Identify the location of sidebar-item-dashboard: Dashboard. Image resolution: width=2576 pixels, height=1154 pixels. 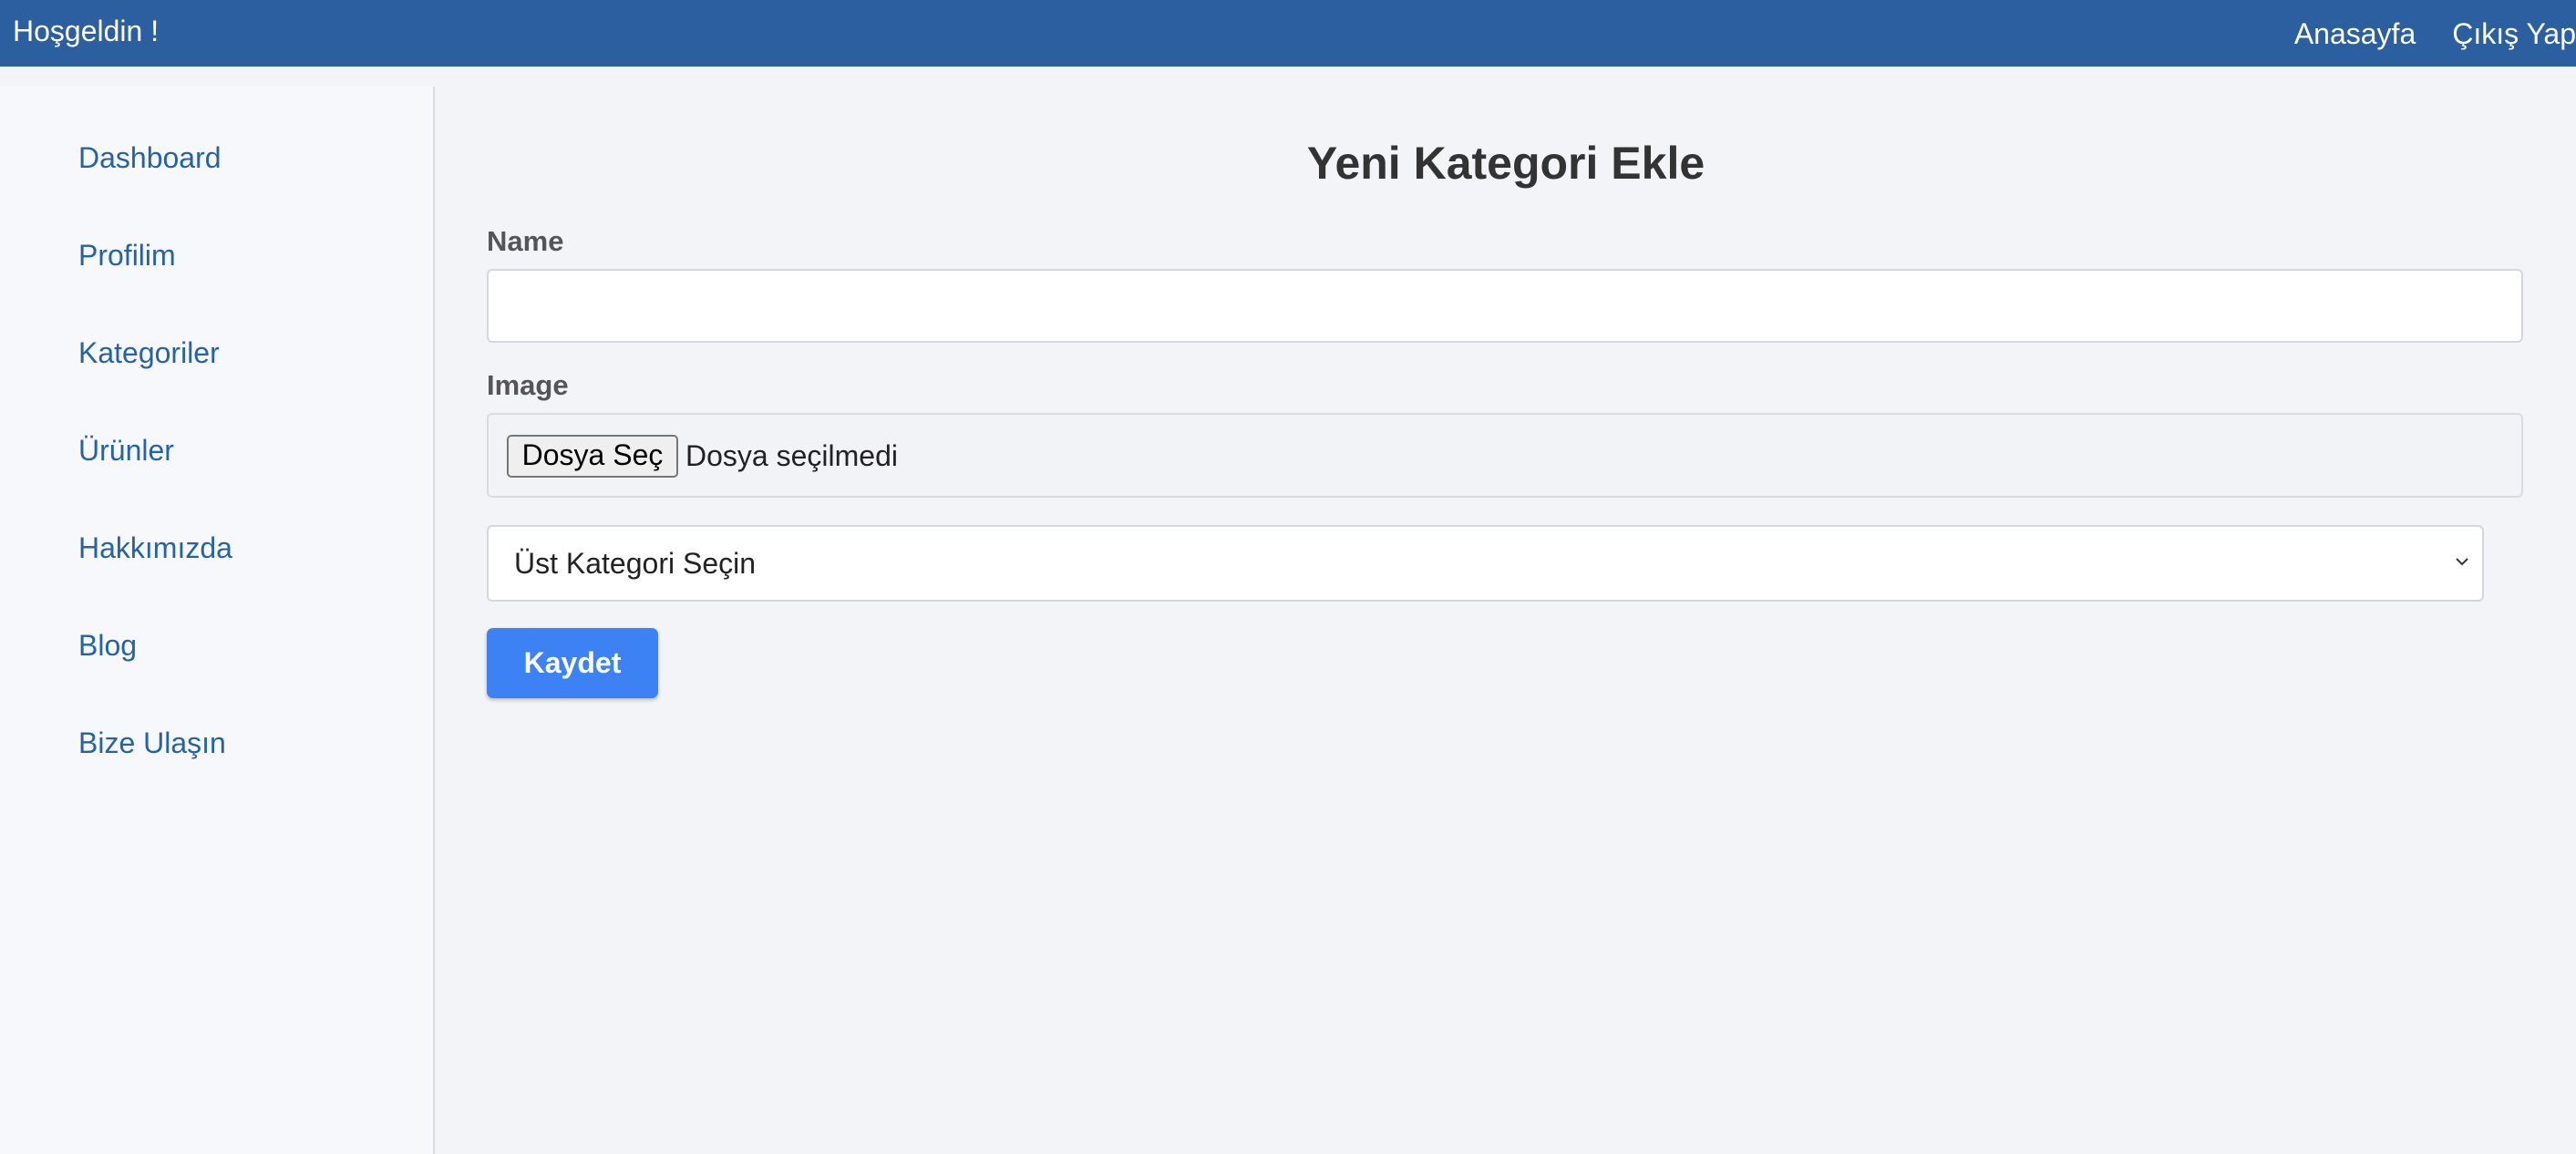
(150, 158).